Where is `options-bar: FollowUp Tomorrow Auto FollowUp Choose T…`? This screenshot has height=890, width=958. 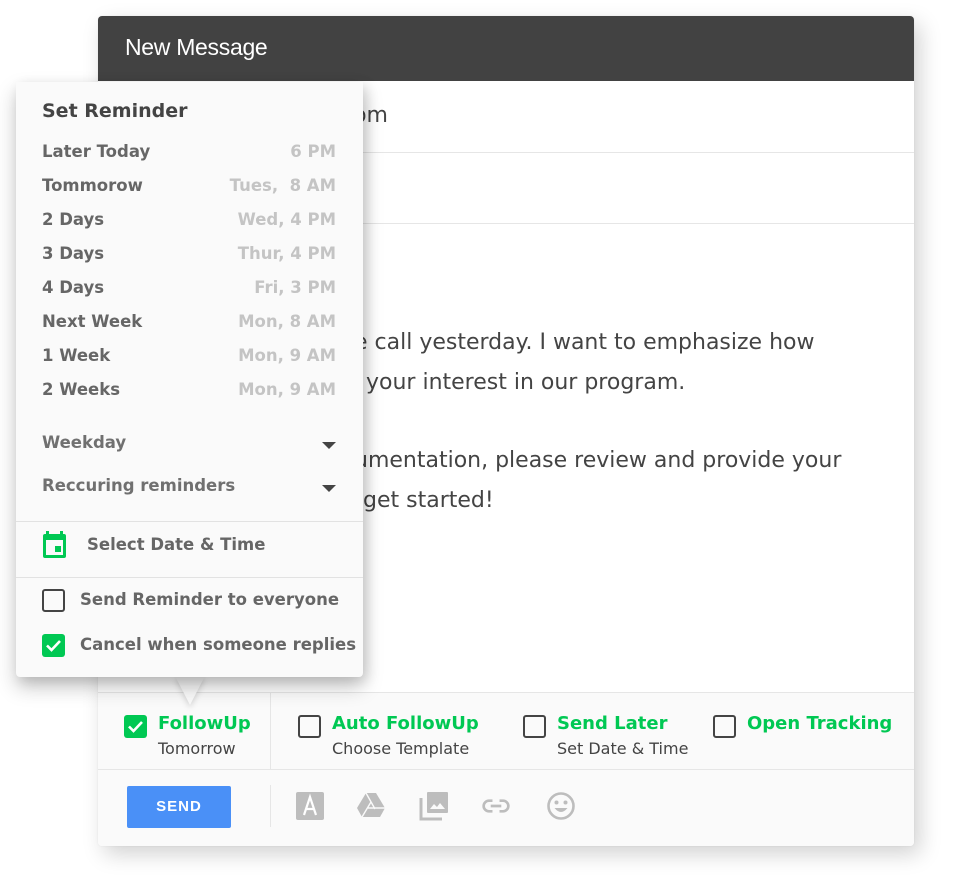 options-bar: FollowUp Tomorrow Auto FollowUp Choose T… is located at coordinates (506, 731).